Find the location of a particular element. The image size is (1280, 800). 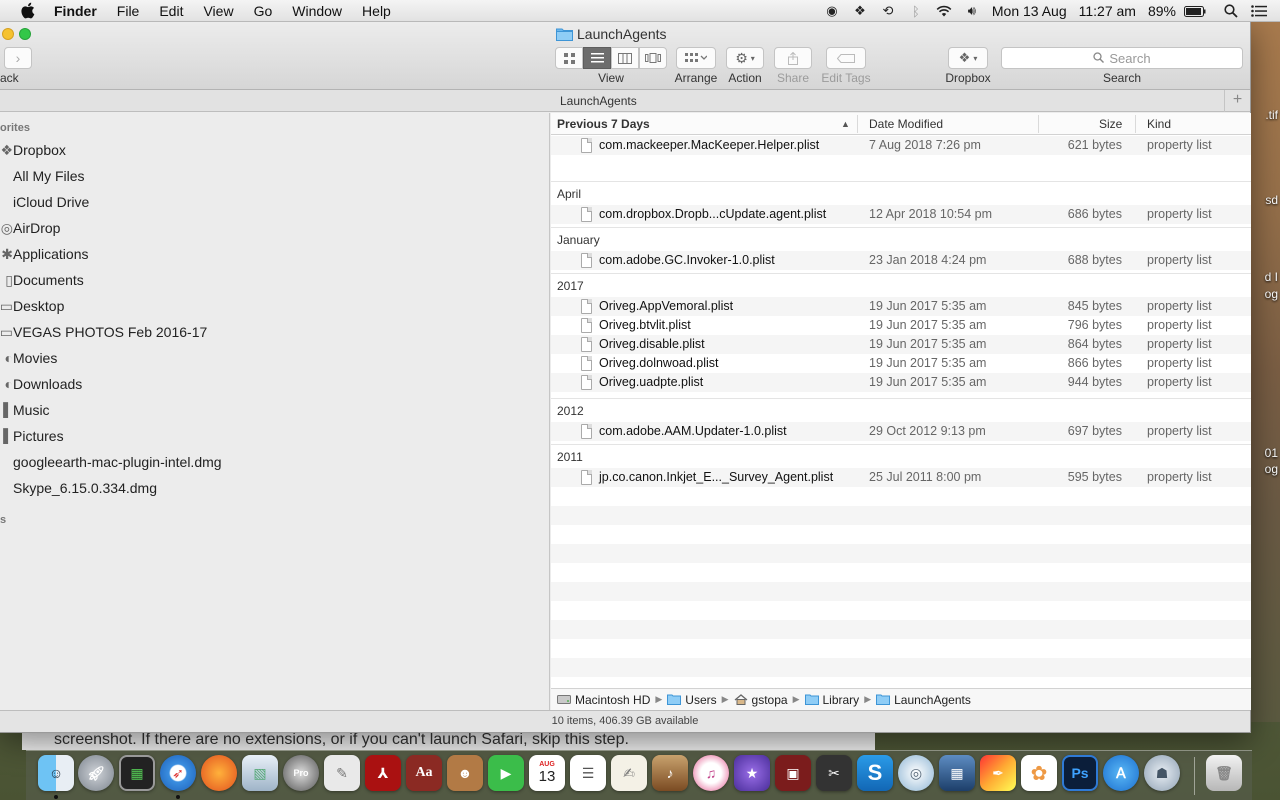

launchpad-dock-icon: 🚀︎ is located at coordinates (96, 773).